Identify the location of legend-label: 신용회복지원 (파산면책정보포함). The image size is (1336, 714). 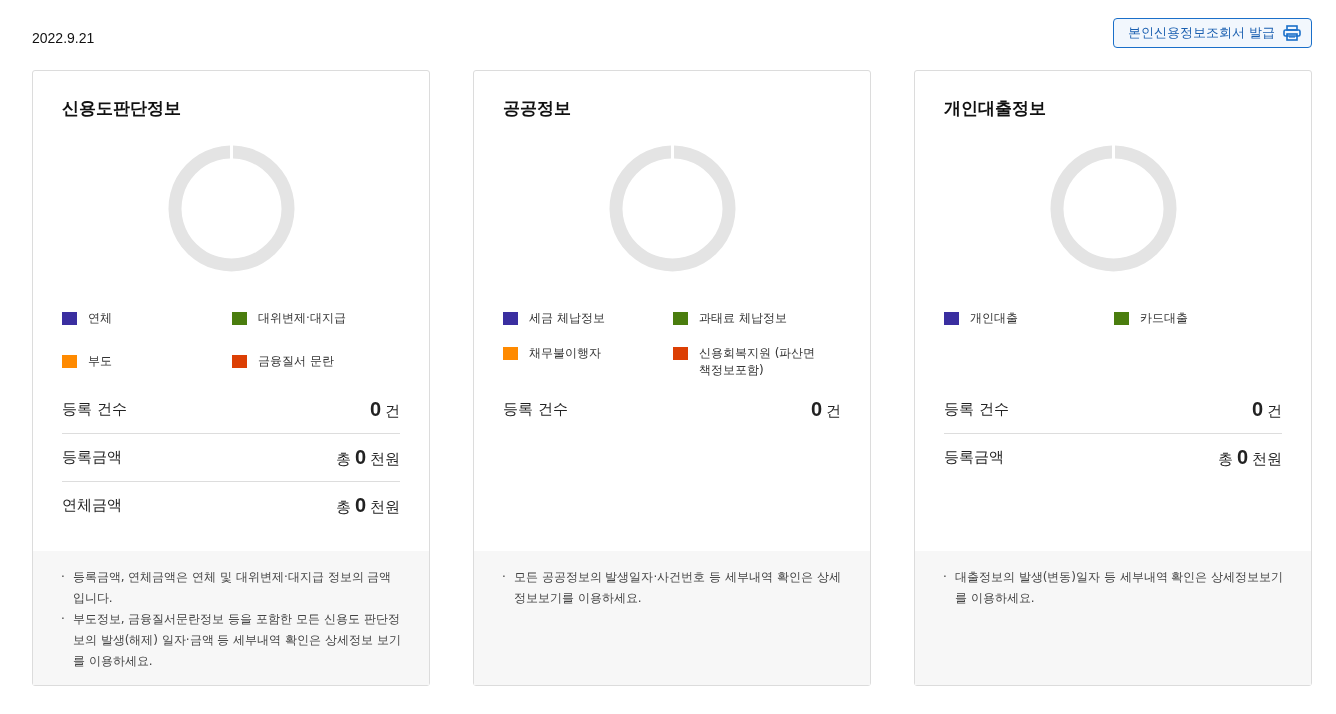
(758, 361).